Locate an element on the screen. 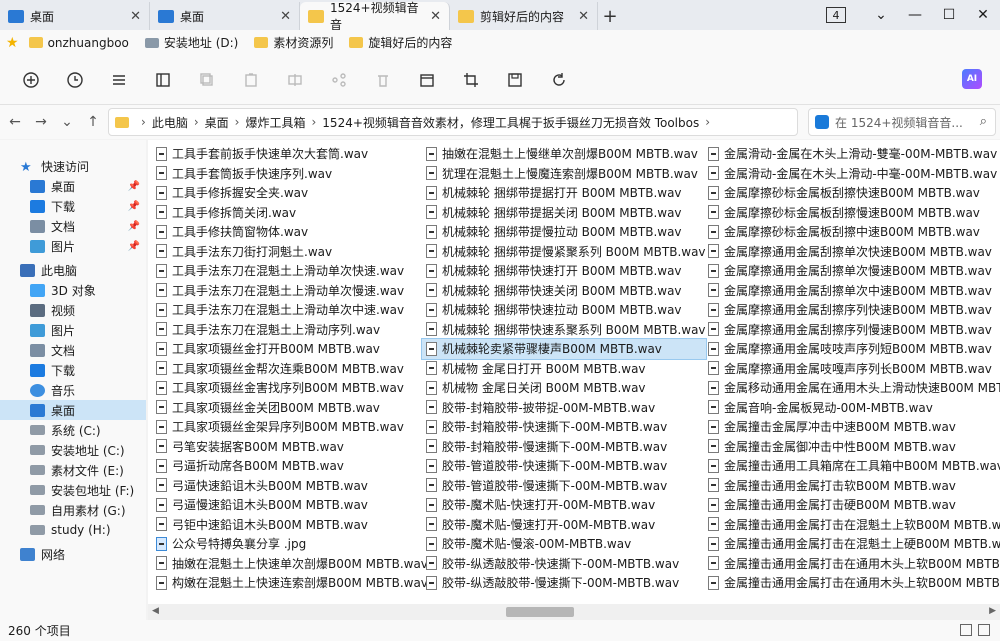 The height and width of the screenshot is (641, 1000). up-arrow-icon: ↑ is located at coordinates (93, 122).